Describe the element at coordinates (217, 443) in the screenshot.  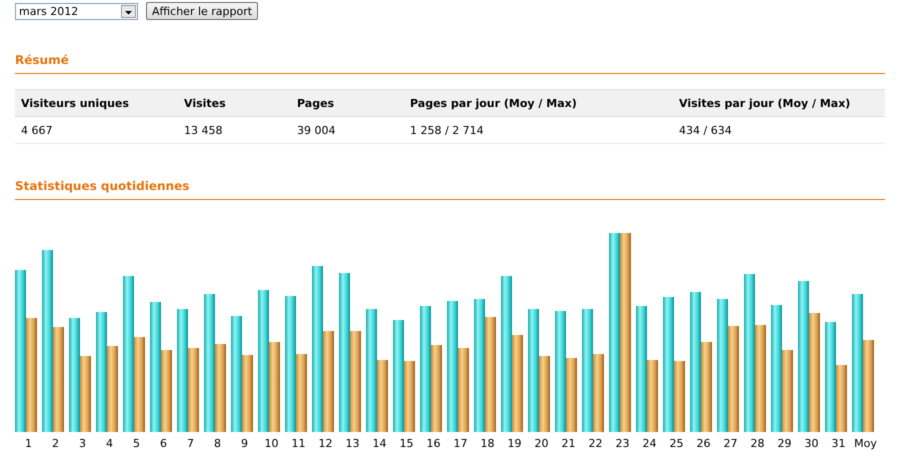
I see `axis-label: 8` at that location.